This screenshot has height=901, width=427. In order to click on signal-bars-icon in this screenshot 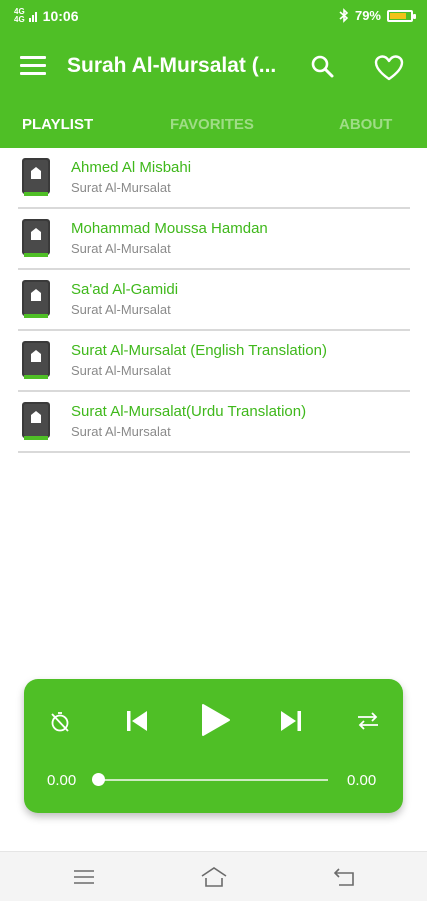, I will do `click(32, 17)`.